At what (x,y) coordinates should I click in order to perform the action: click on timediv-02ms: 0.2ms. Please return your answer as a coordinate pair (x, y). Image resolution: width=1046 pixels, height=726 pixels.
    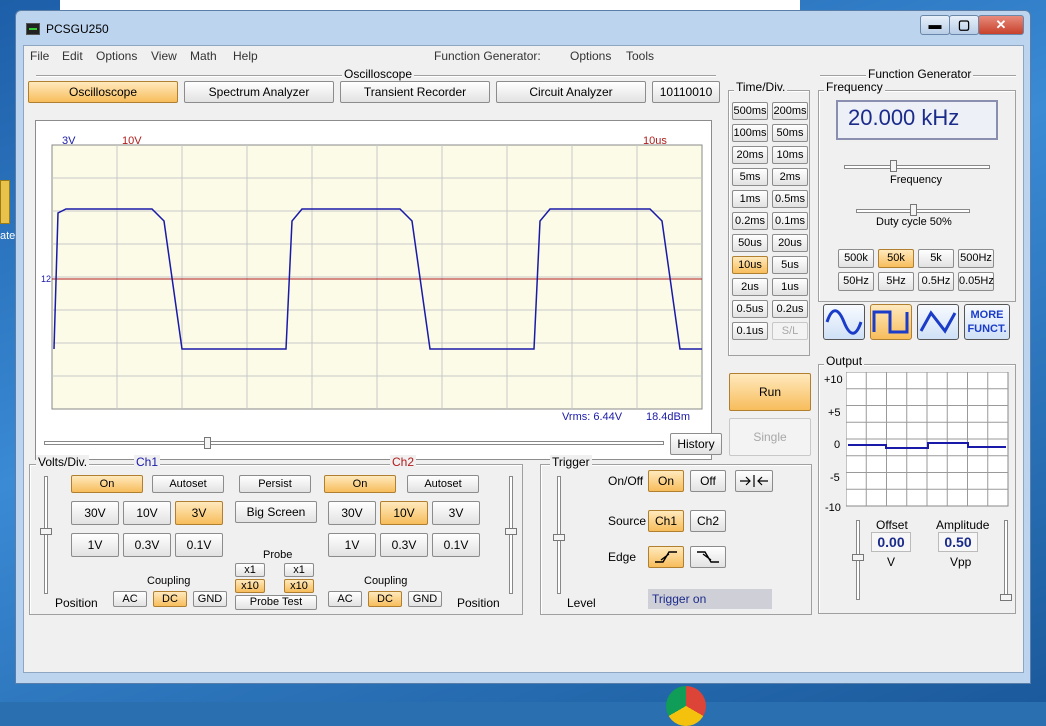
    Looking at the image, I should click on (750, 221).